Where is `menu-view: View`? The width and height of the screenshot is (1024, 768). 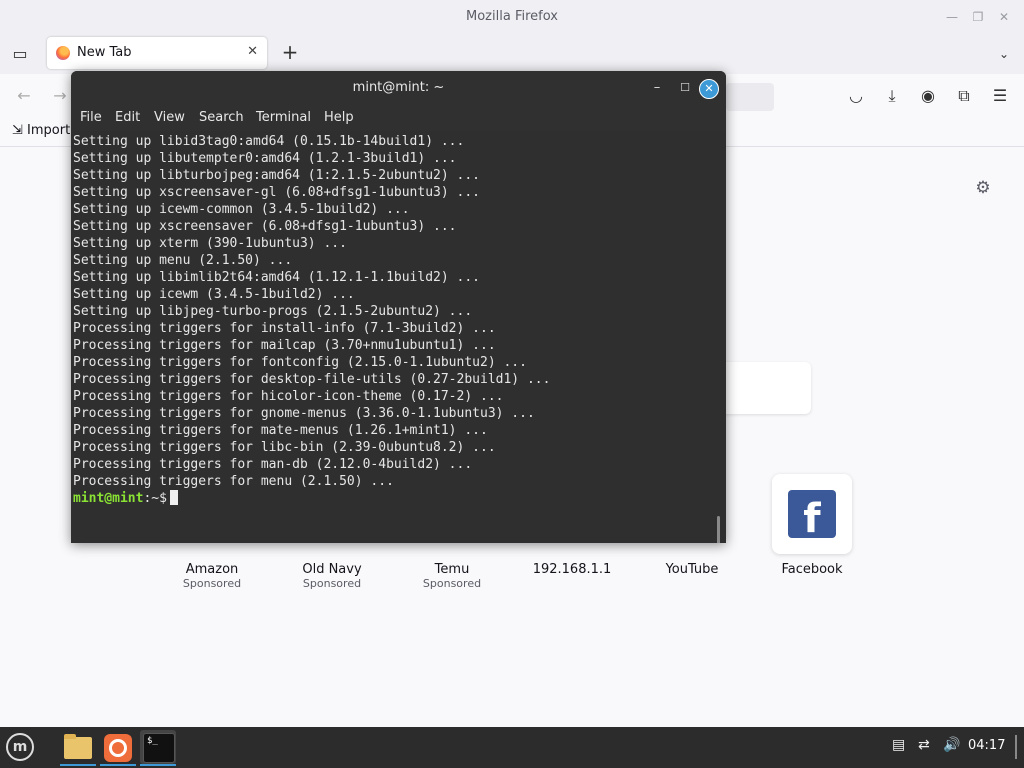 menu-view: View is located at coordinates (169, 117).